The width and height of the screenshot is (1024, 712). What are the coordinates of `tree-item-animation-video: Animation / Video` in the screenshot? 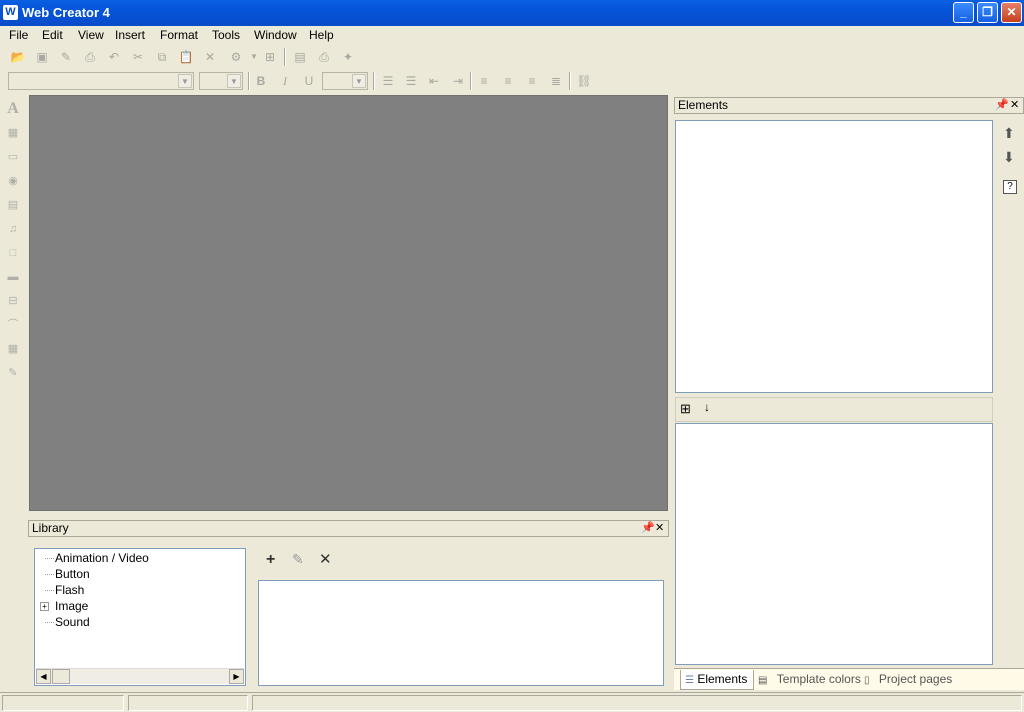 It's located at (102, 558).